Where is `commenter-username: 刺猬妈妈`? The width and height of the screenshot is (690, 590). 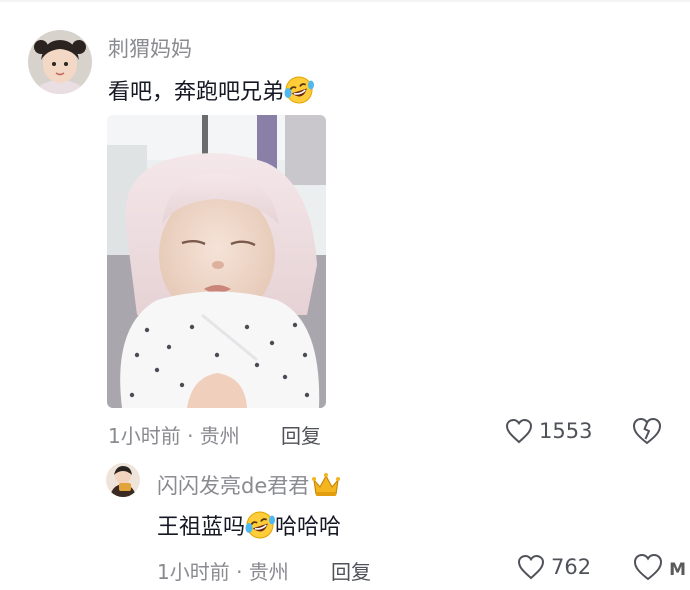 commenter-username: 刺猬妈妈 is located at coordinates (150, 48).